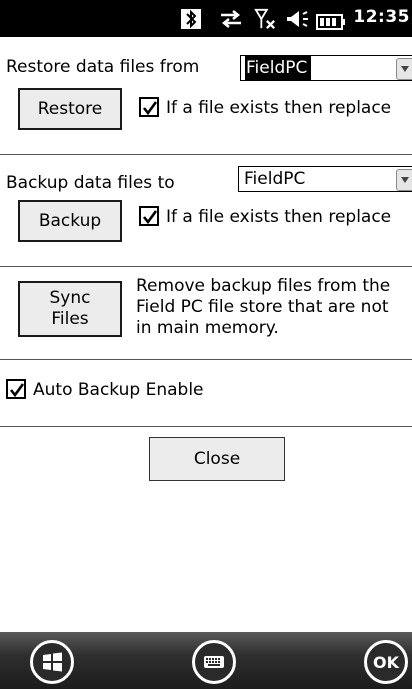  I want to click on windows-start-icon, so click(52, 662).